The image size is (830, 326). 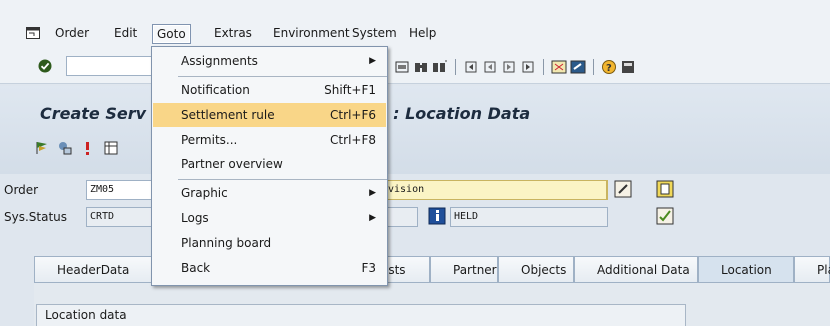 What do you see at coordinates (665, 216) in the screenshot?
I see `status-change-icon` at bounding box center [665, 216].